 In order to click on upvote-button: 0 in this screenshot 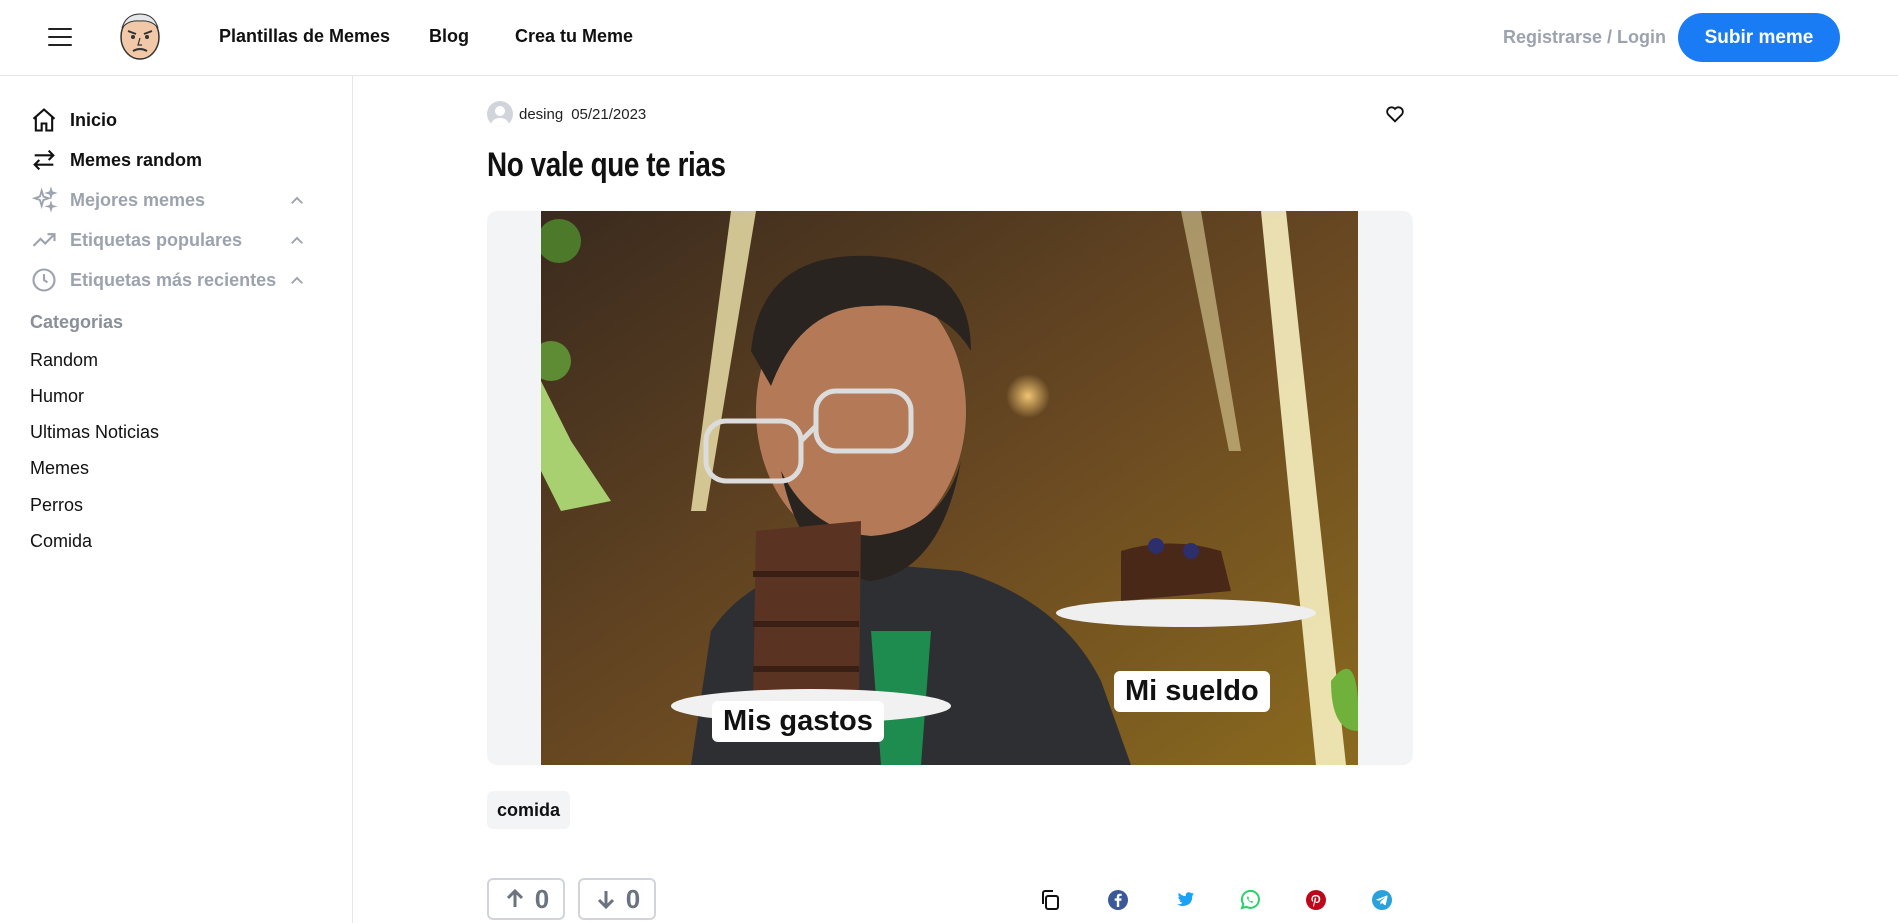, I will do `click(526, 899)`.